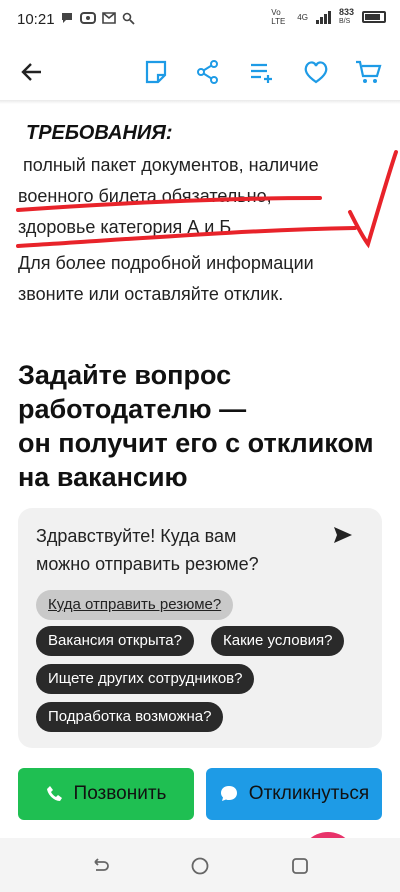 The width and height of the screenshot is (400, 892). Describe the element at coordinates (208, 72) in the screenshot. I see `share-icon` at that location.